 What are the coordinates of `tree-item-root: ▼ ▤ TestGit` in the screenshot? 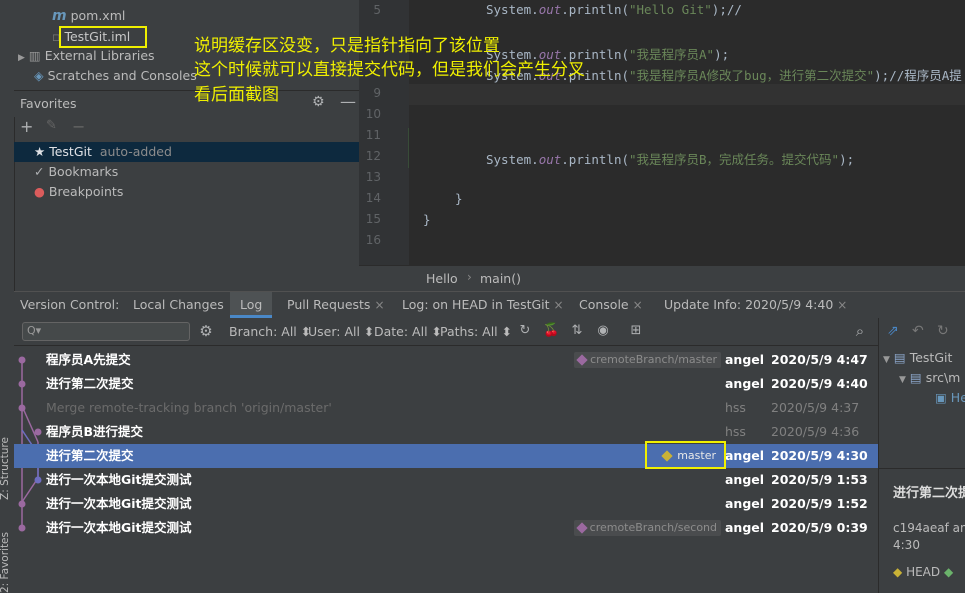 It's located at (917, 357).